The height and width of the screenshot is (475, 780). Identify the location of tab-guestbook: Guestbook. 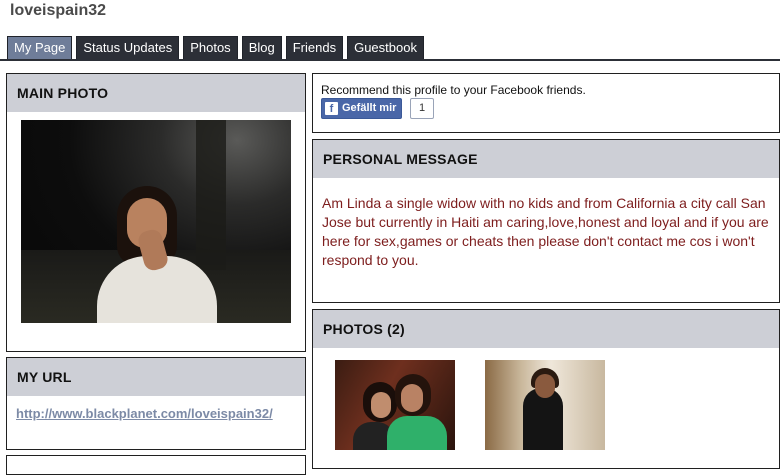
(385, 47).